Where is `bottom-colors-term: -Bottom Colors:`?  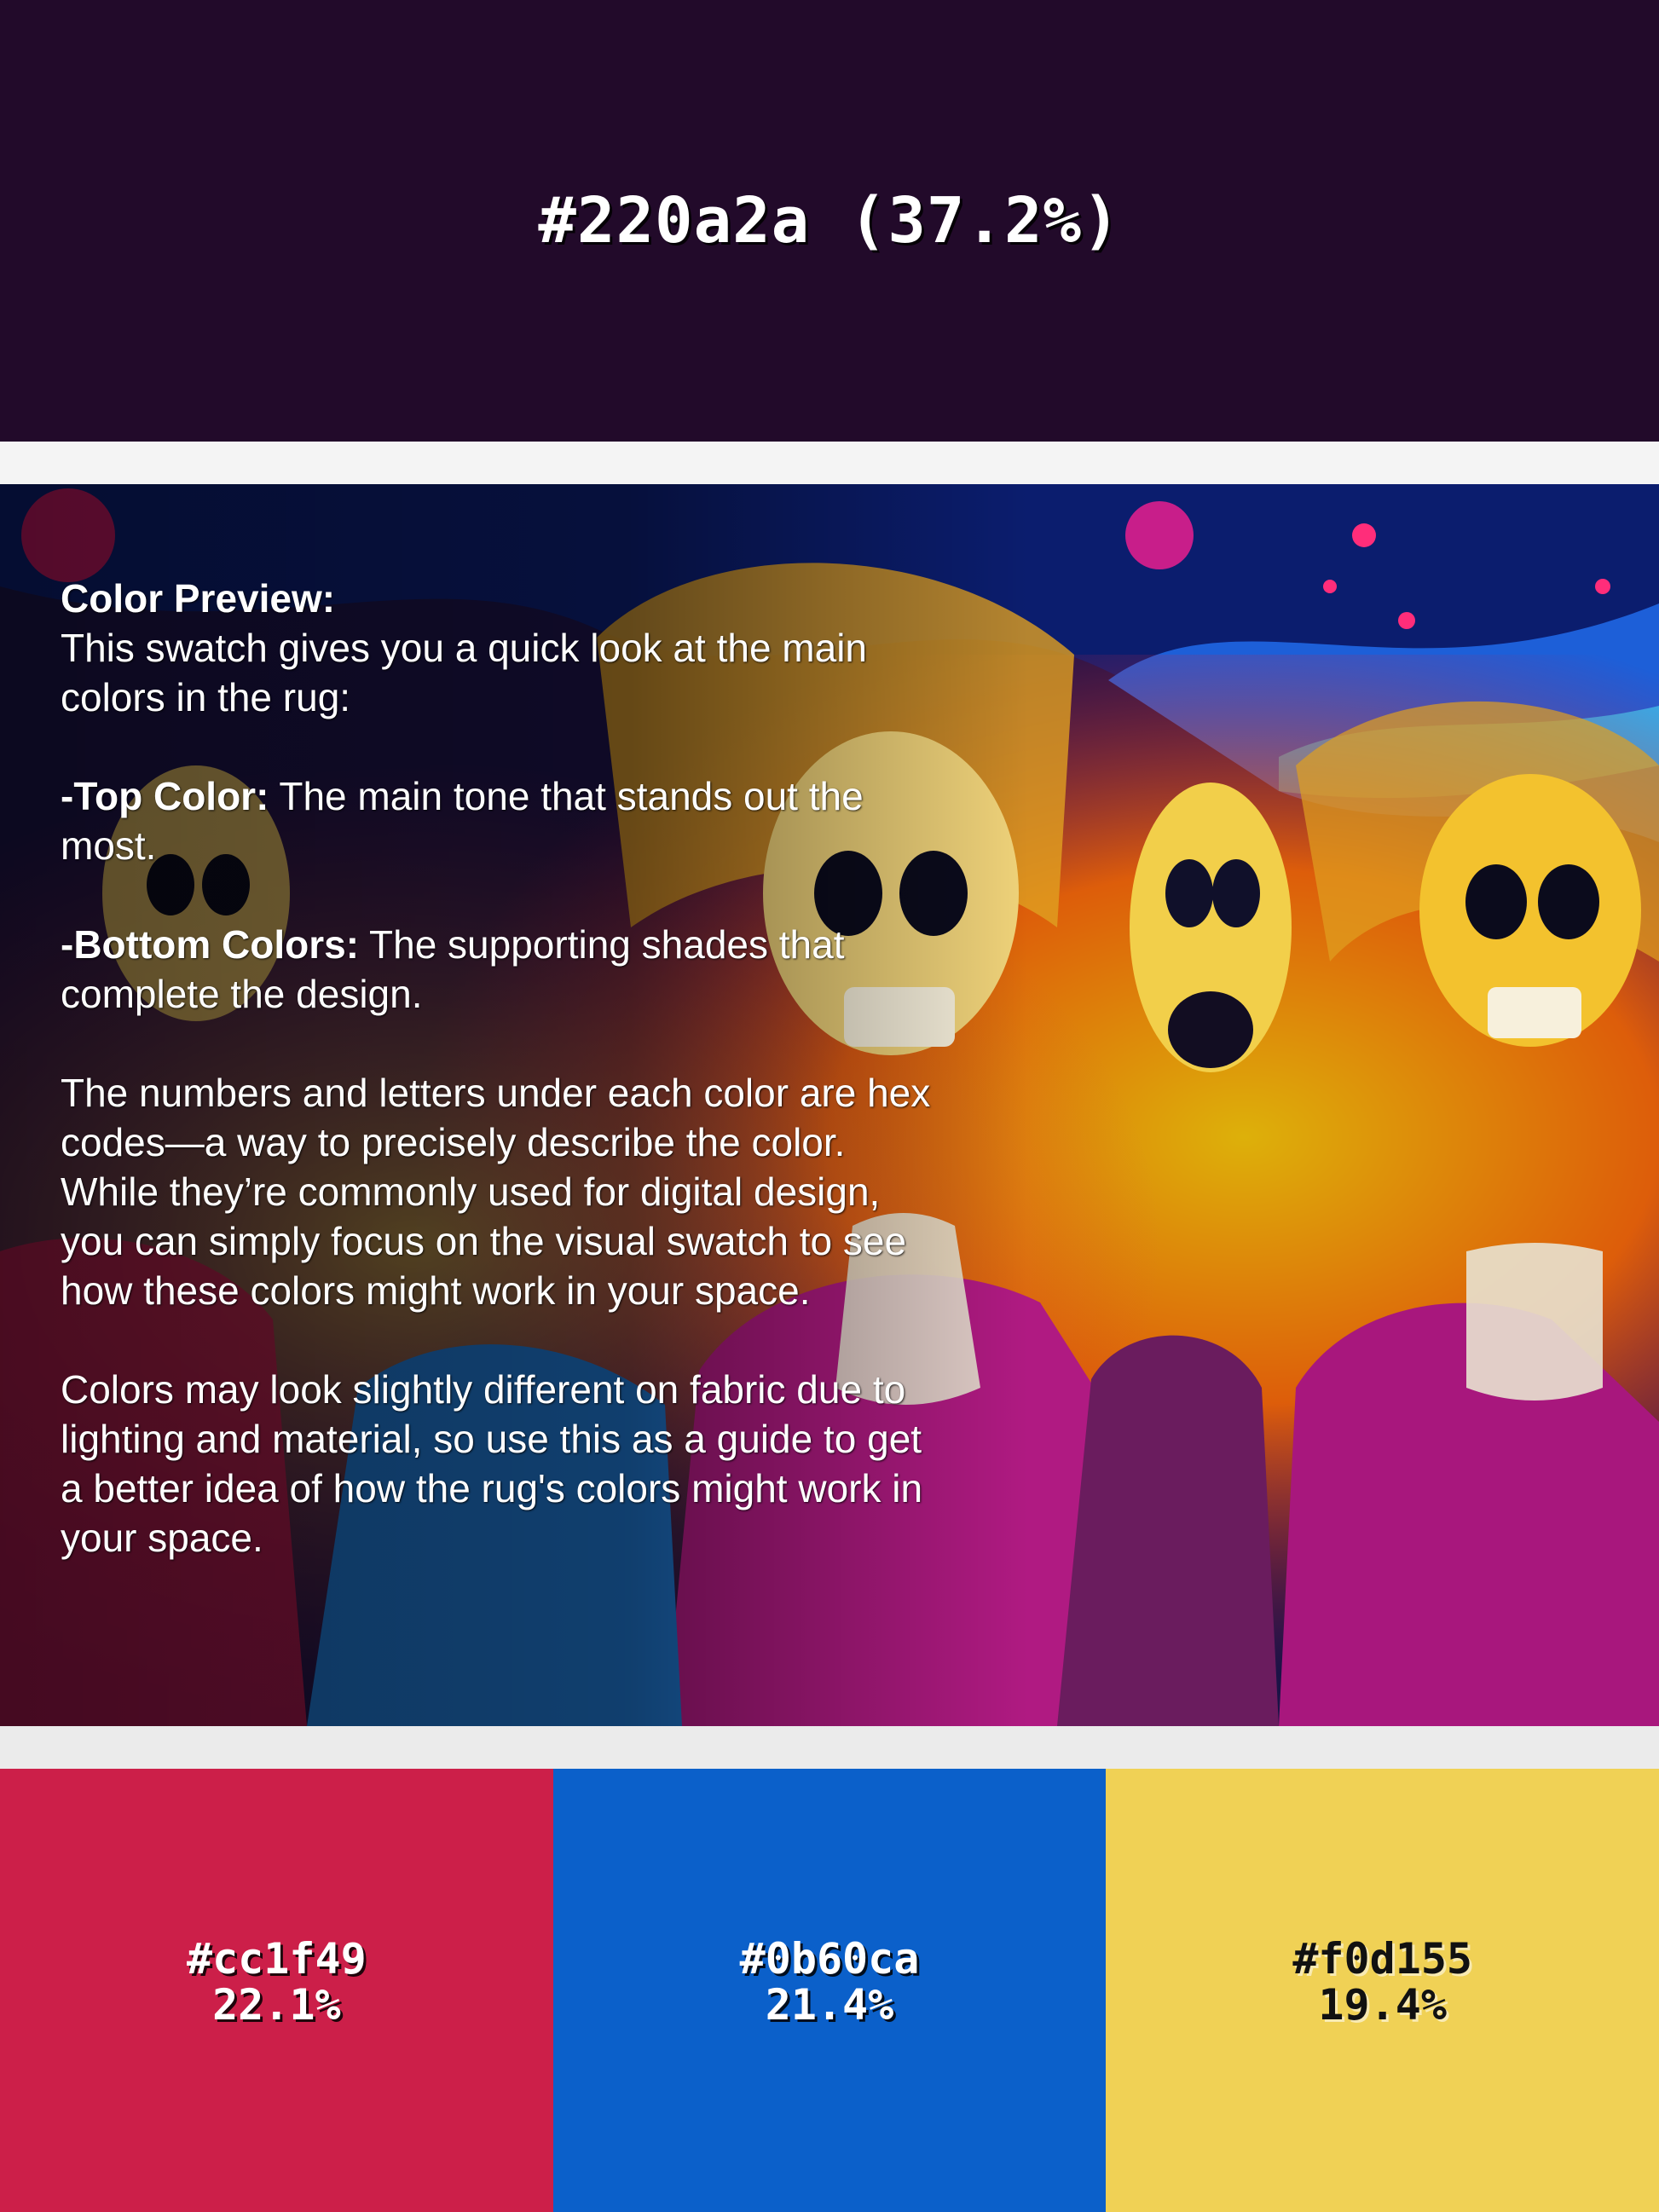
bottom-colors-term: -Bottom Colors: is located at coordinates (211, 944).